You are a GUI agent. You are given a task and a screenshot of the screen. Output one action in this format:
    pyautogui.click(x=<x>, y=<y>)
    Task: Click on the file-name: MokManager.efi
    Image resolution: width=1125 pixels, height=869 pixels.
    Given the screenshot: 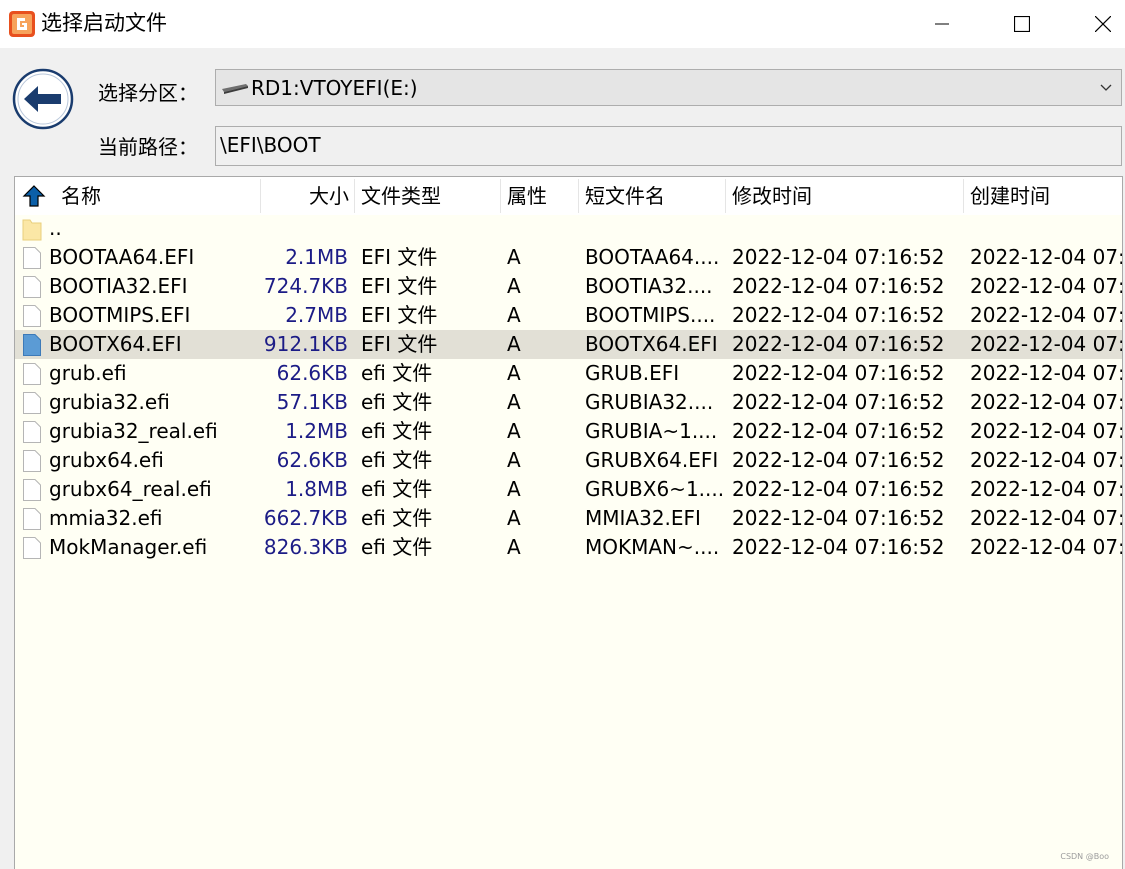 What is the action you would take?
    pyautogui.click(x=128, y=547)
    